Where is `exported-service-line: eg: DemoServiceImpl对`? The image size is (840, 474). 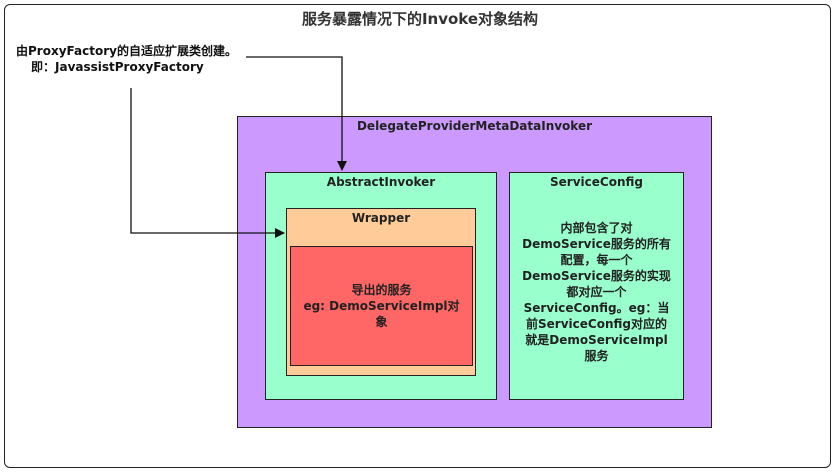 exported-service-line: eg: DemoServiceImpl对 is located at coordinates (381, 306).